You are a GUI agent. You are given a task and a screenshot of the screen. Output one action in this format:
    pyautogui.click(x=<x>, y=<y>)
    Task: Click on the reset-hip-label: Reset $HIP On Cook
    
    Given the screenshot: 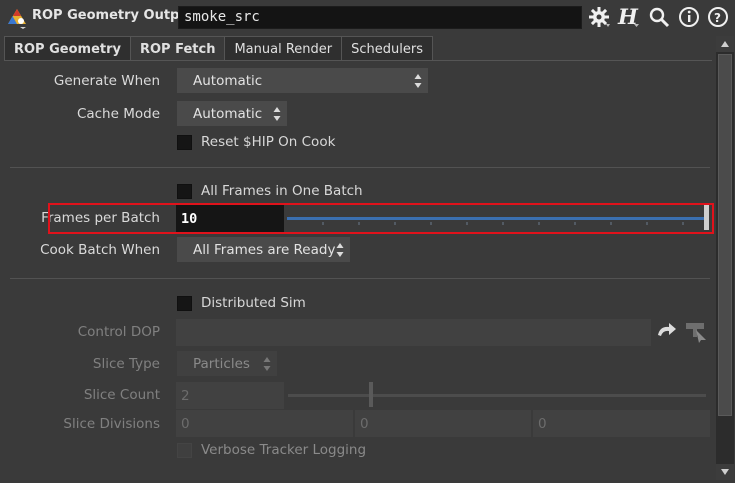 What is the action you would take?
    pyautogui.click(x=268, y=142)
    